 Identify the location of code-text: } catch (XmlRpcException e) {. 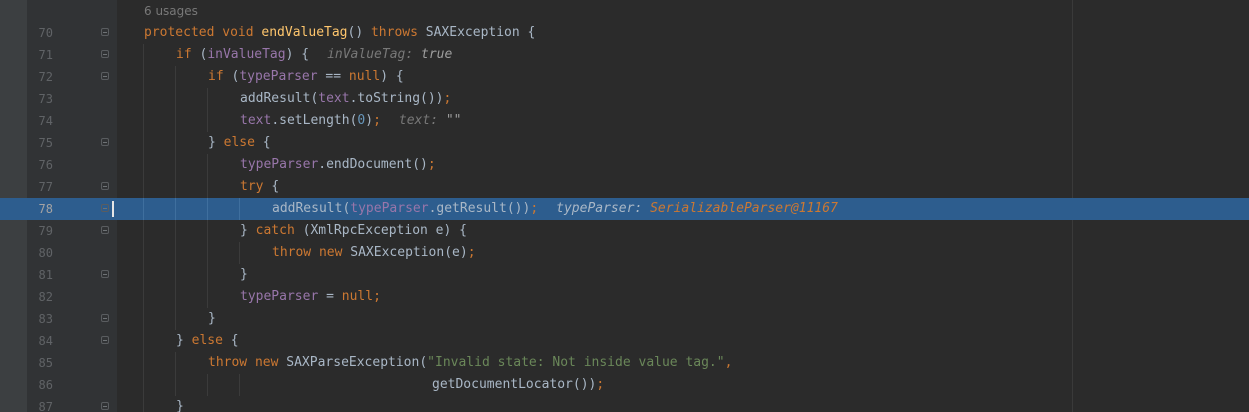
(353, 231).